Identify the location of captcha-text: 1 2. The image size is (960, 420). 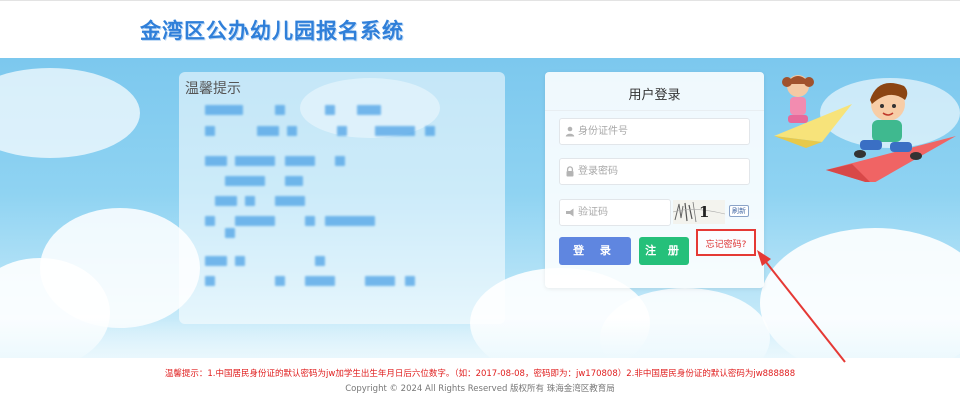
(704, 213).